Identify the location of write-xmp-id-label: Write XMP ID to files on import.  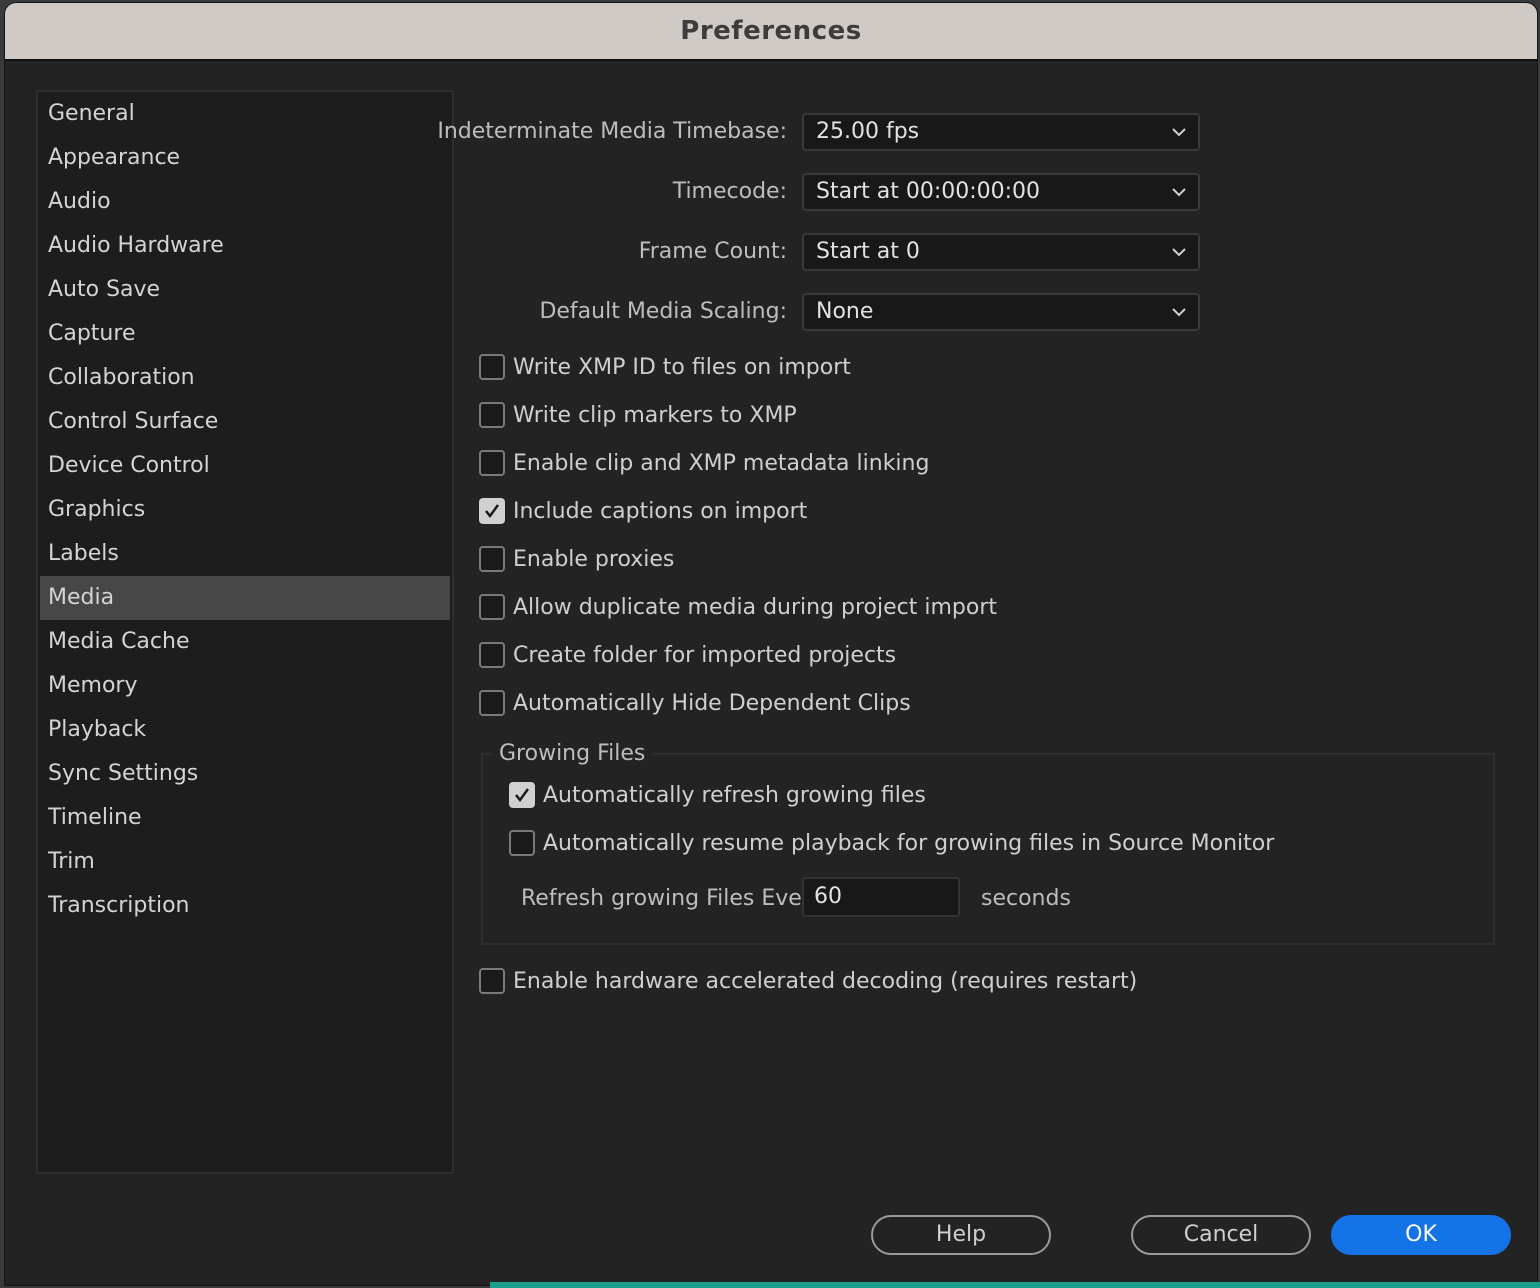
(682, 367).